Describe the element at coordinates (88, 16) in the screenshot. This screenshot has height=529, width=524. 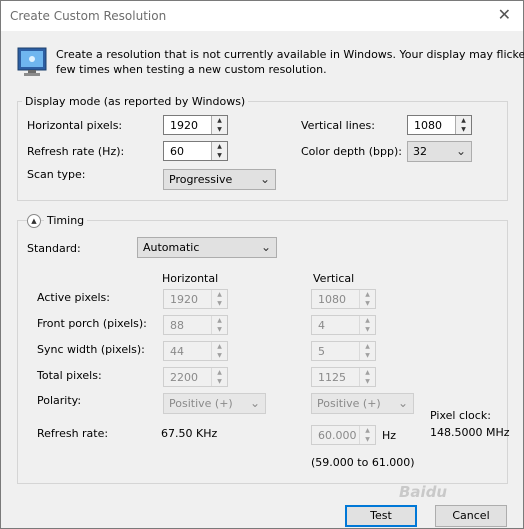
I see `window-title: Create Custom Resolution` at that location.